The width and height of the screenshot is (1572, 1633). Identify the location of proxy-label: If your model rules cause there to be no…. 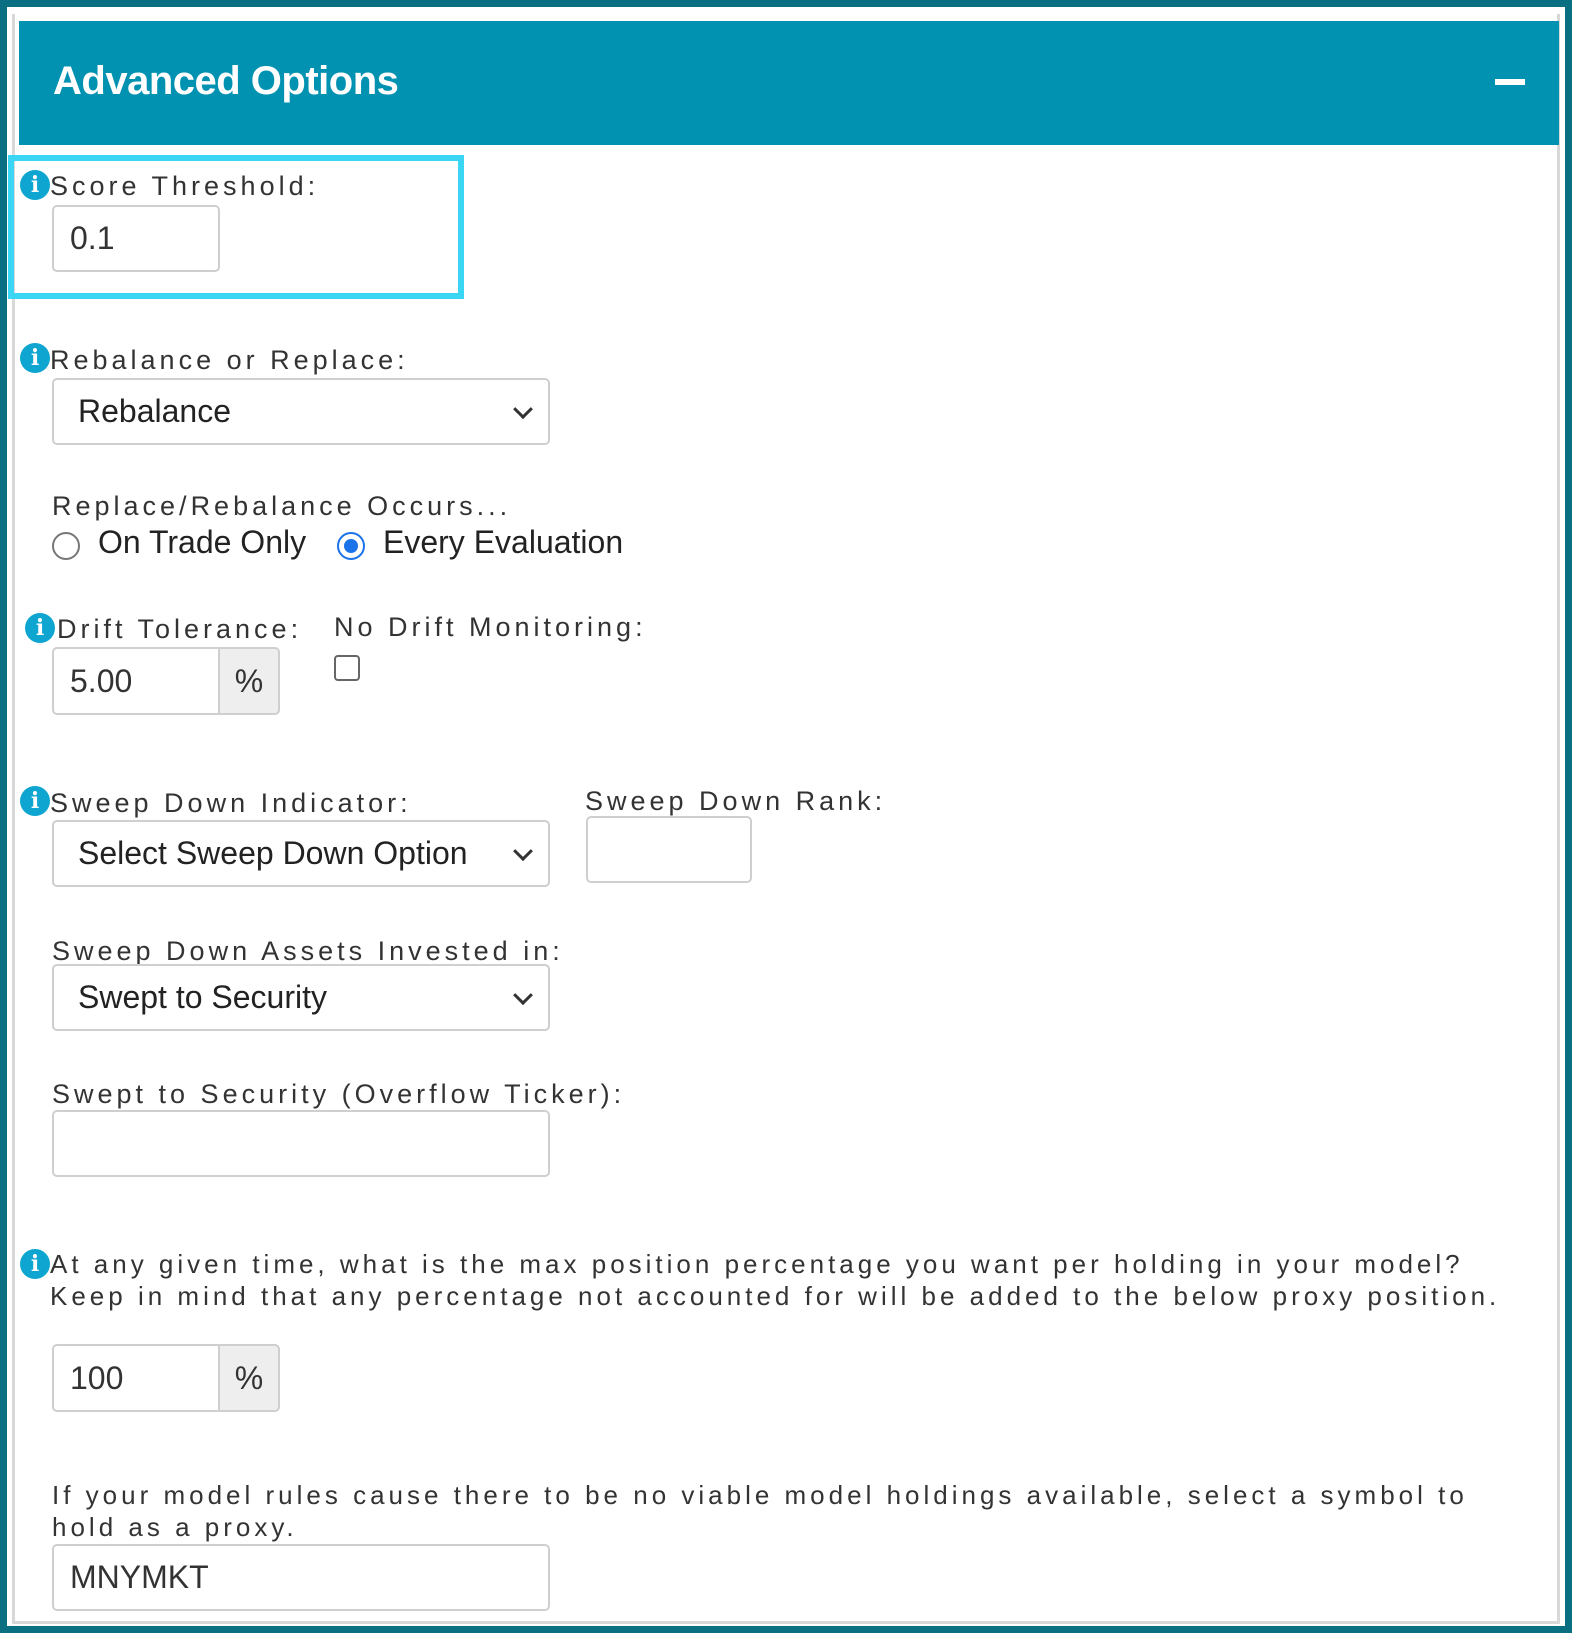
(760, 1511).